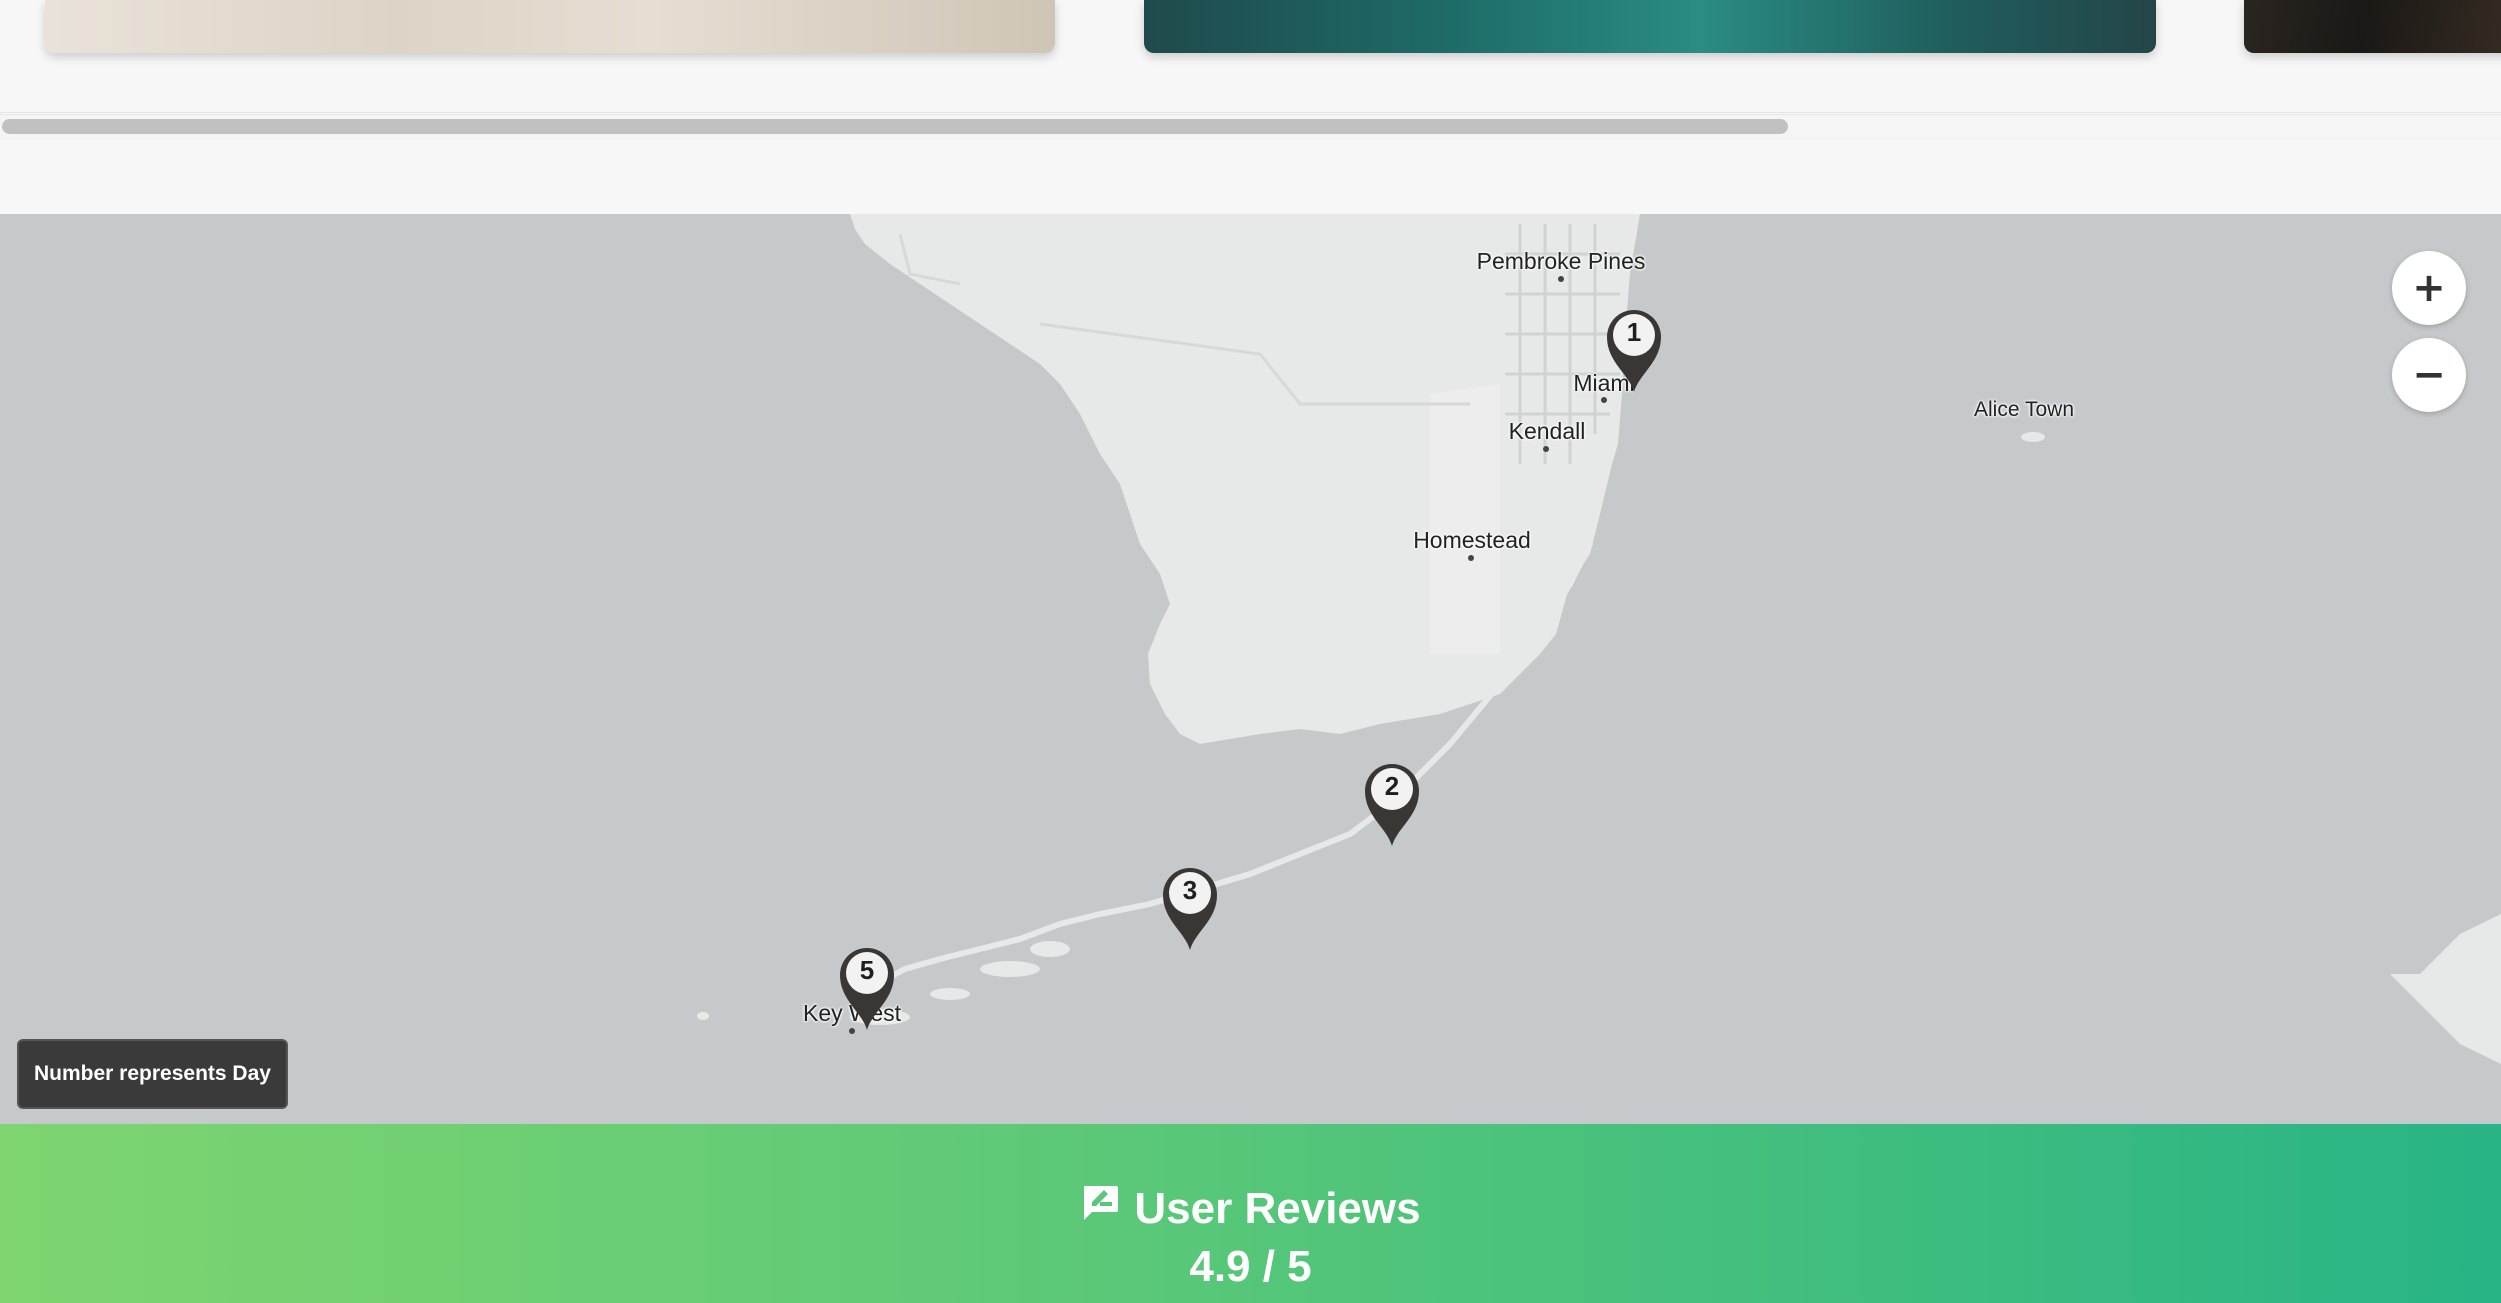  What do you see at coordinates (1634, 332) in the screenshot?
I see `marker-label: 1` at bounding box center [1634, 332].